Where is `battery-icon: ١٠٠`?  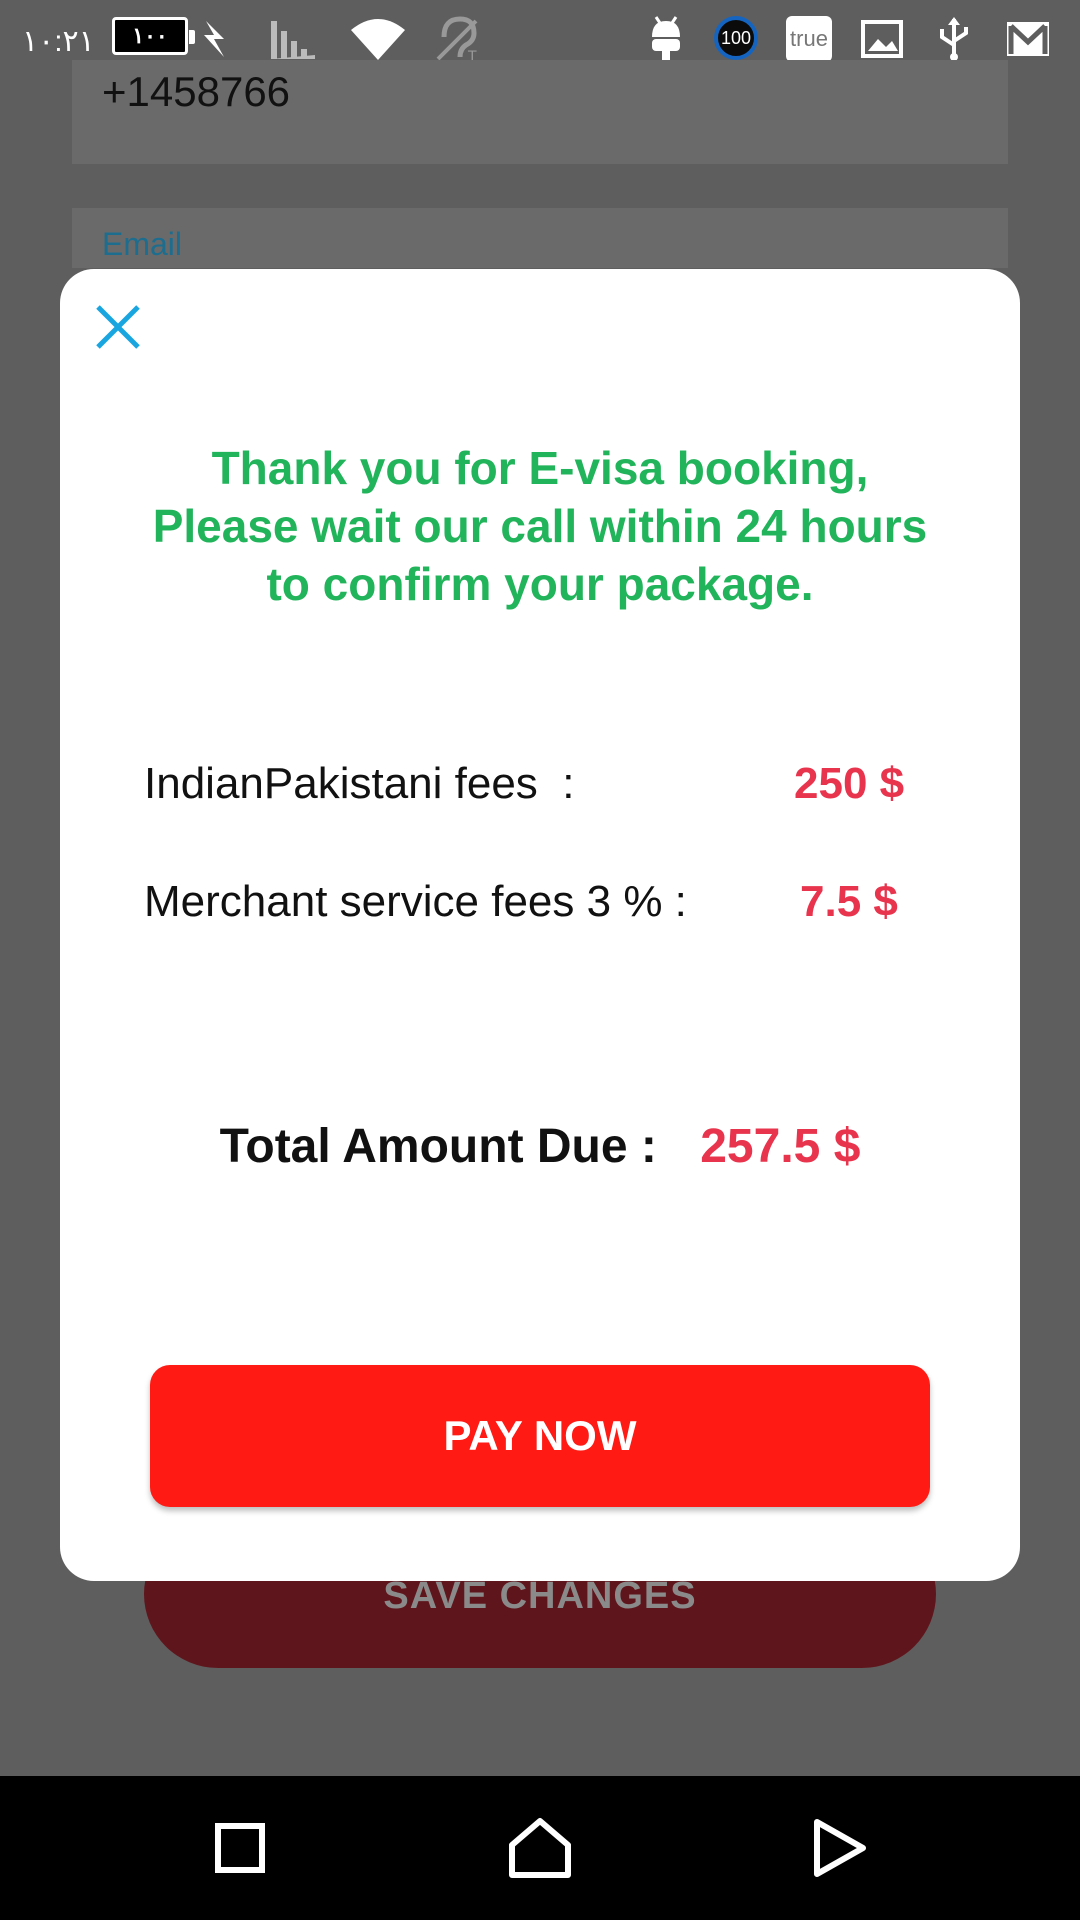 battery-icon: ١٠٠ is located at coordinates (153, 36).